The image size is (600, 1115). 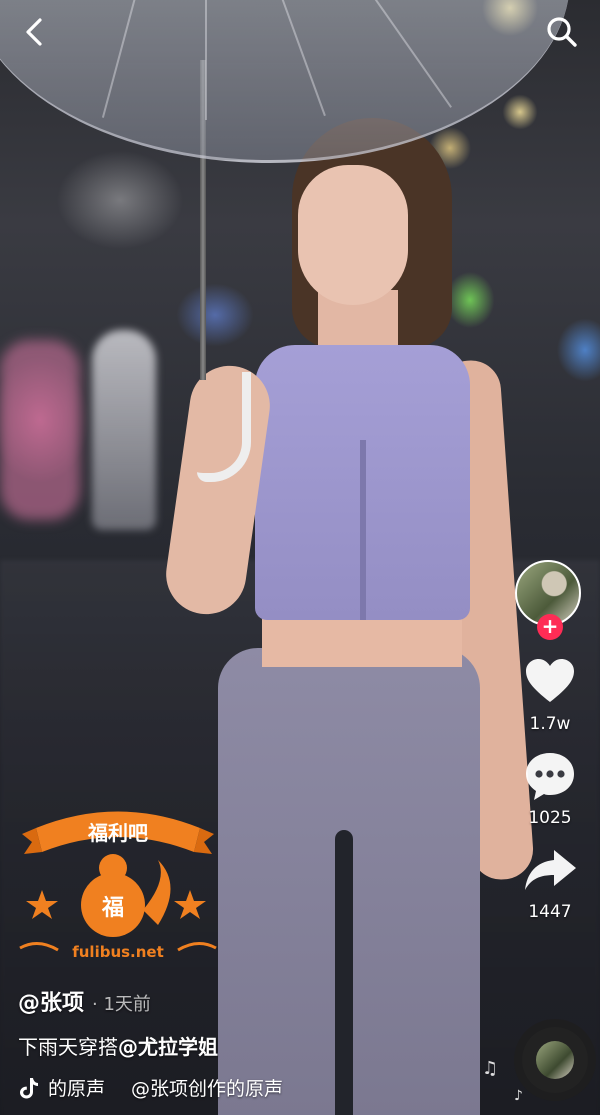 What do you see at coordinates (224, 427) in the screenshot?
I see `umbrella-handle` at bounding box center [224, 427].